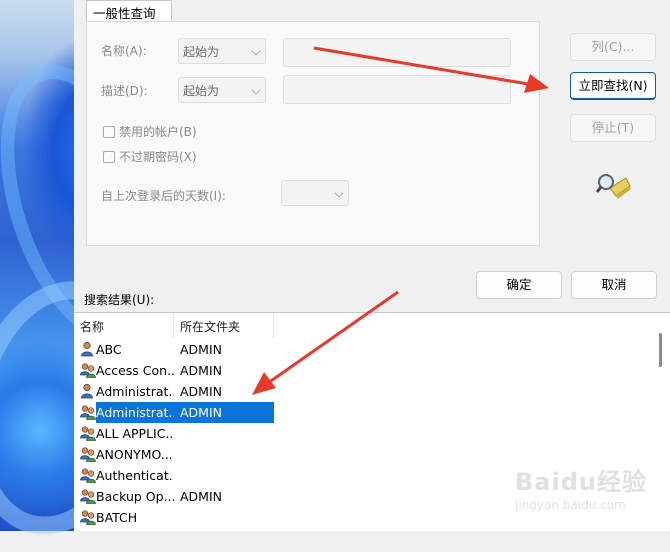  Describe the element at coordinates (124, 325) in the screenshot. I see `column-header-name: 名称` at that location.